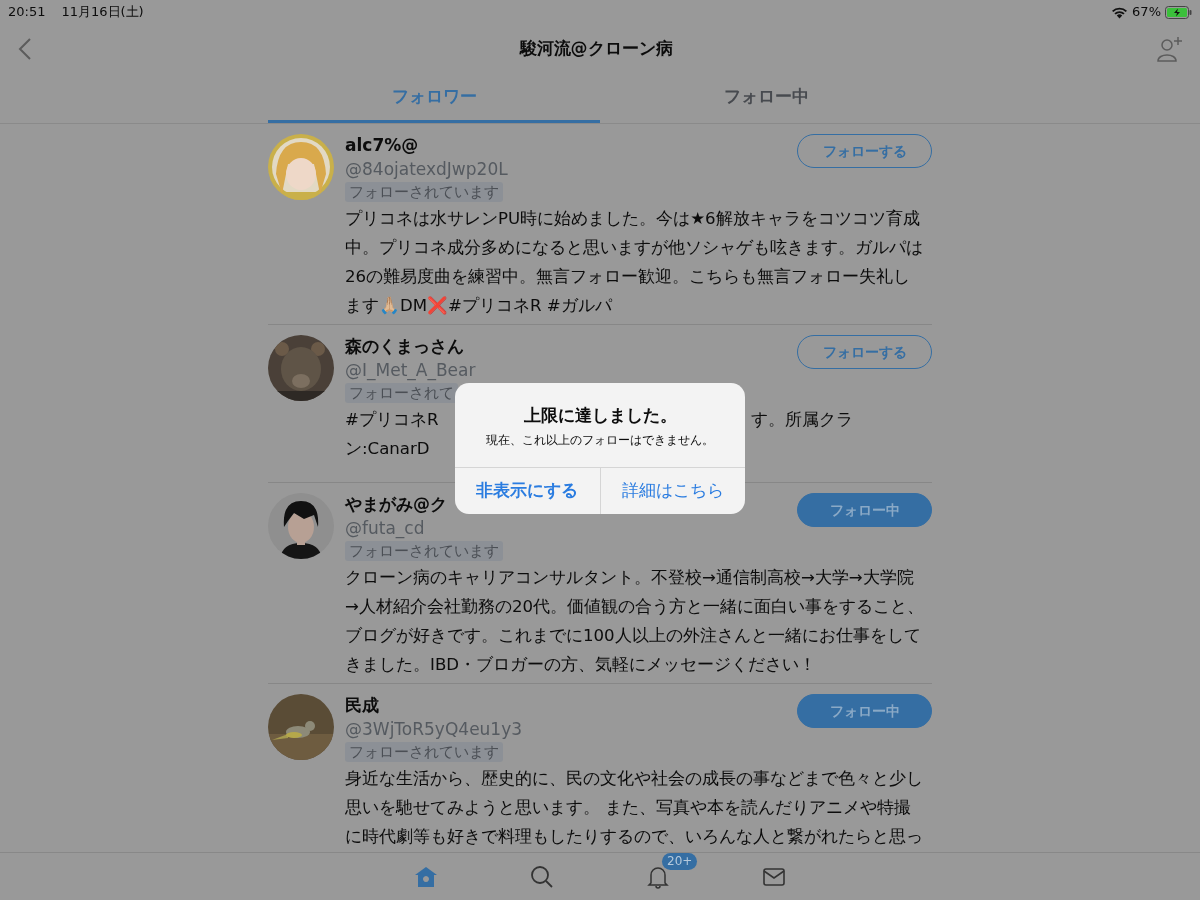  I want to click on bio-text: ン:CanarD, so click(387, 449).